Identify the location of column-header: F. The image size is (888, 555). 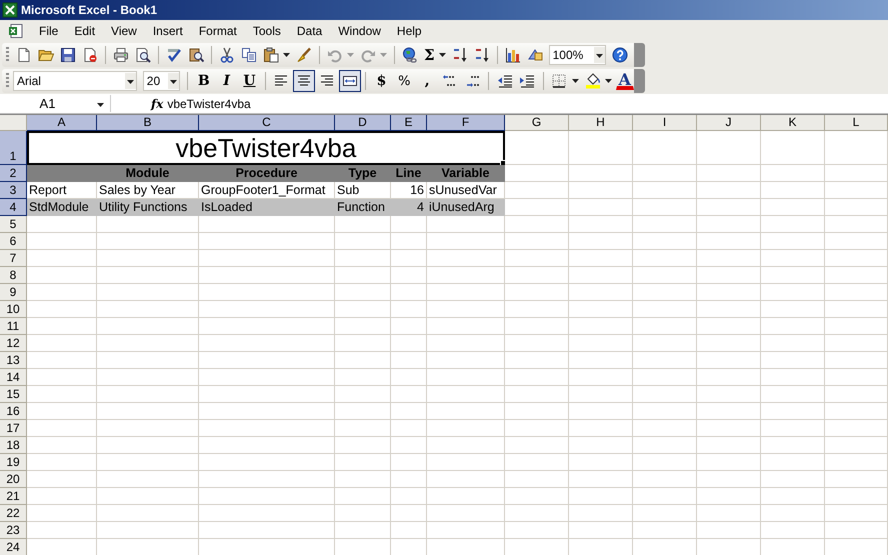
(466, 123).